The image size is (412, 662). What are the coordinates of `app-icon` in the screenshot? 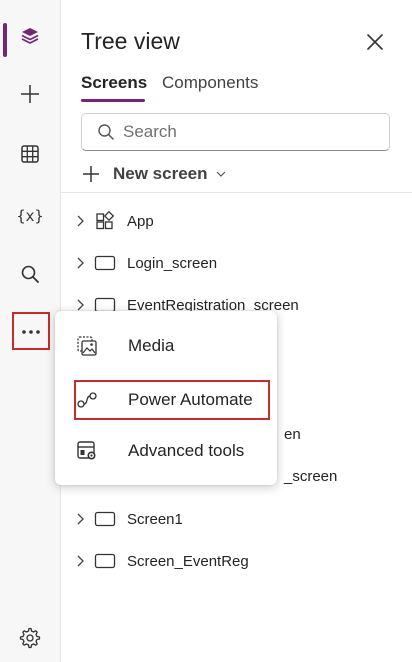 It's located at (105, 221).